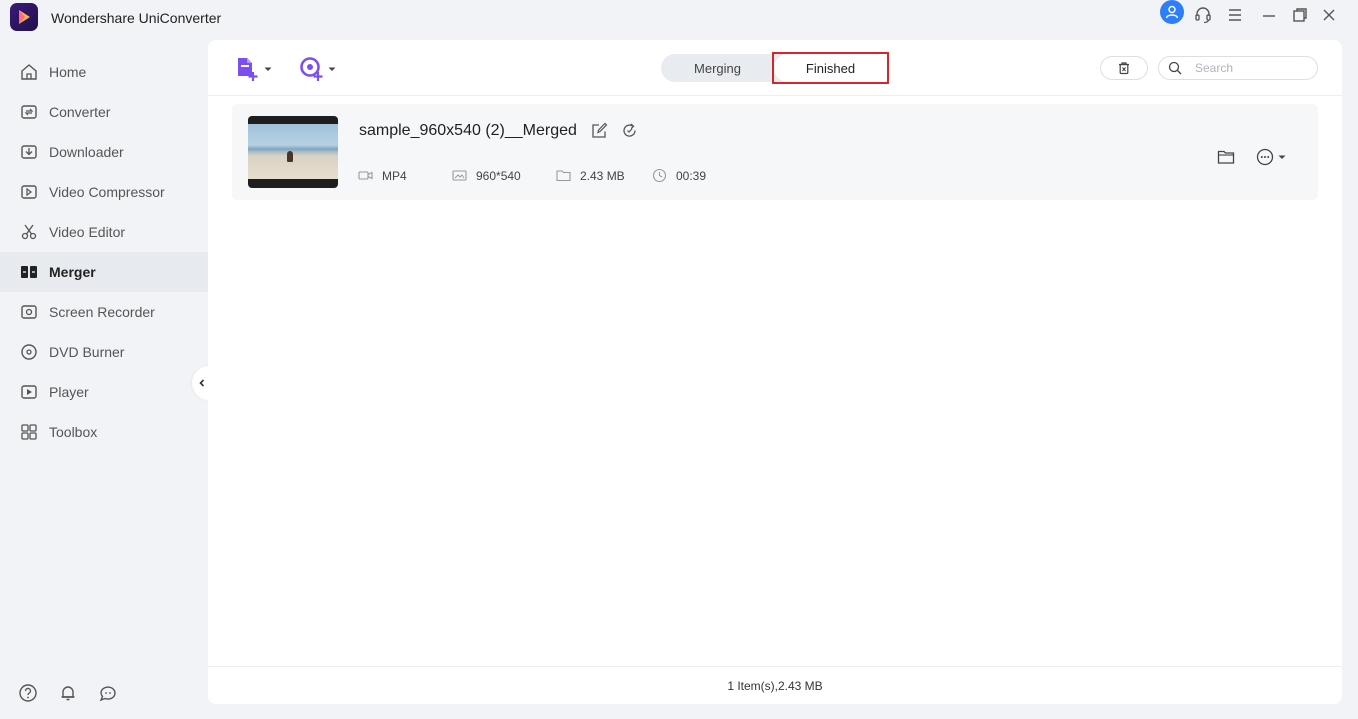 Image resolution: width=1358 pixels, height=719 pixels. I want to click on restore-icon, so click(1300, 15).